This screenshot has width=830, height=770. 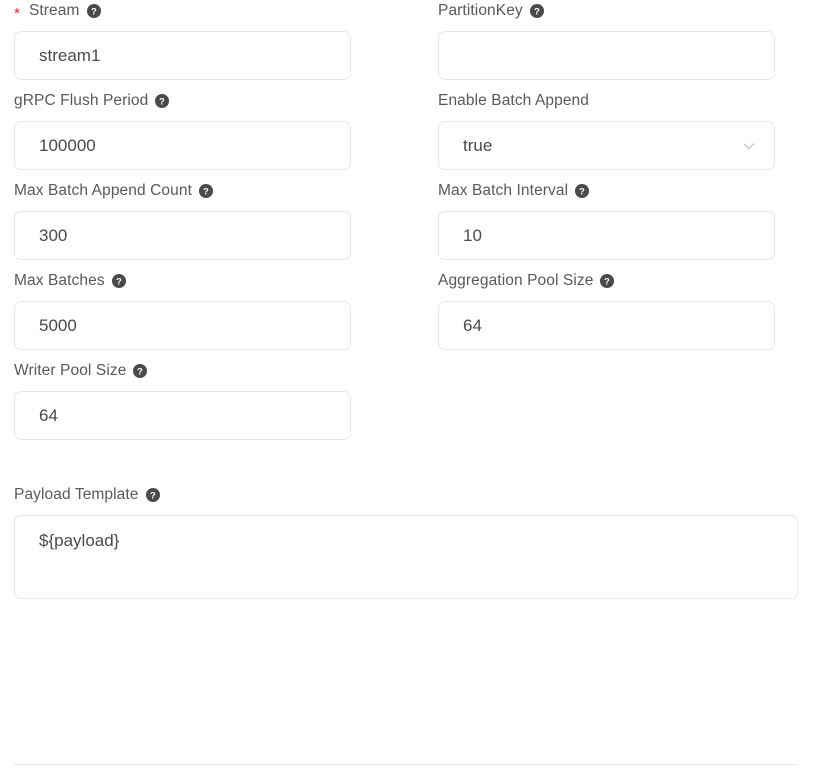 I want to click on label-aggregation-pool-size: Aggregation Pool Size ?, so click(x=634, y=281).